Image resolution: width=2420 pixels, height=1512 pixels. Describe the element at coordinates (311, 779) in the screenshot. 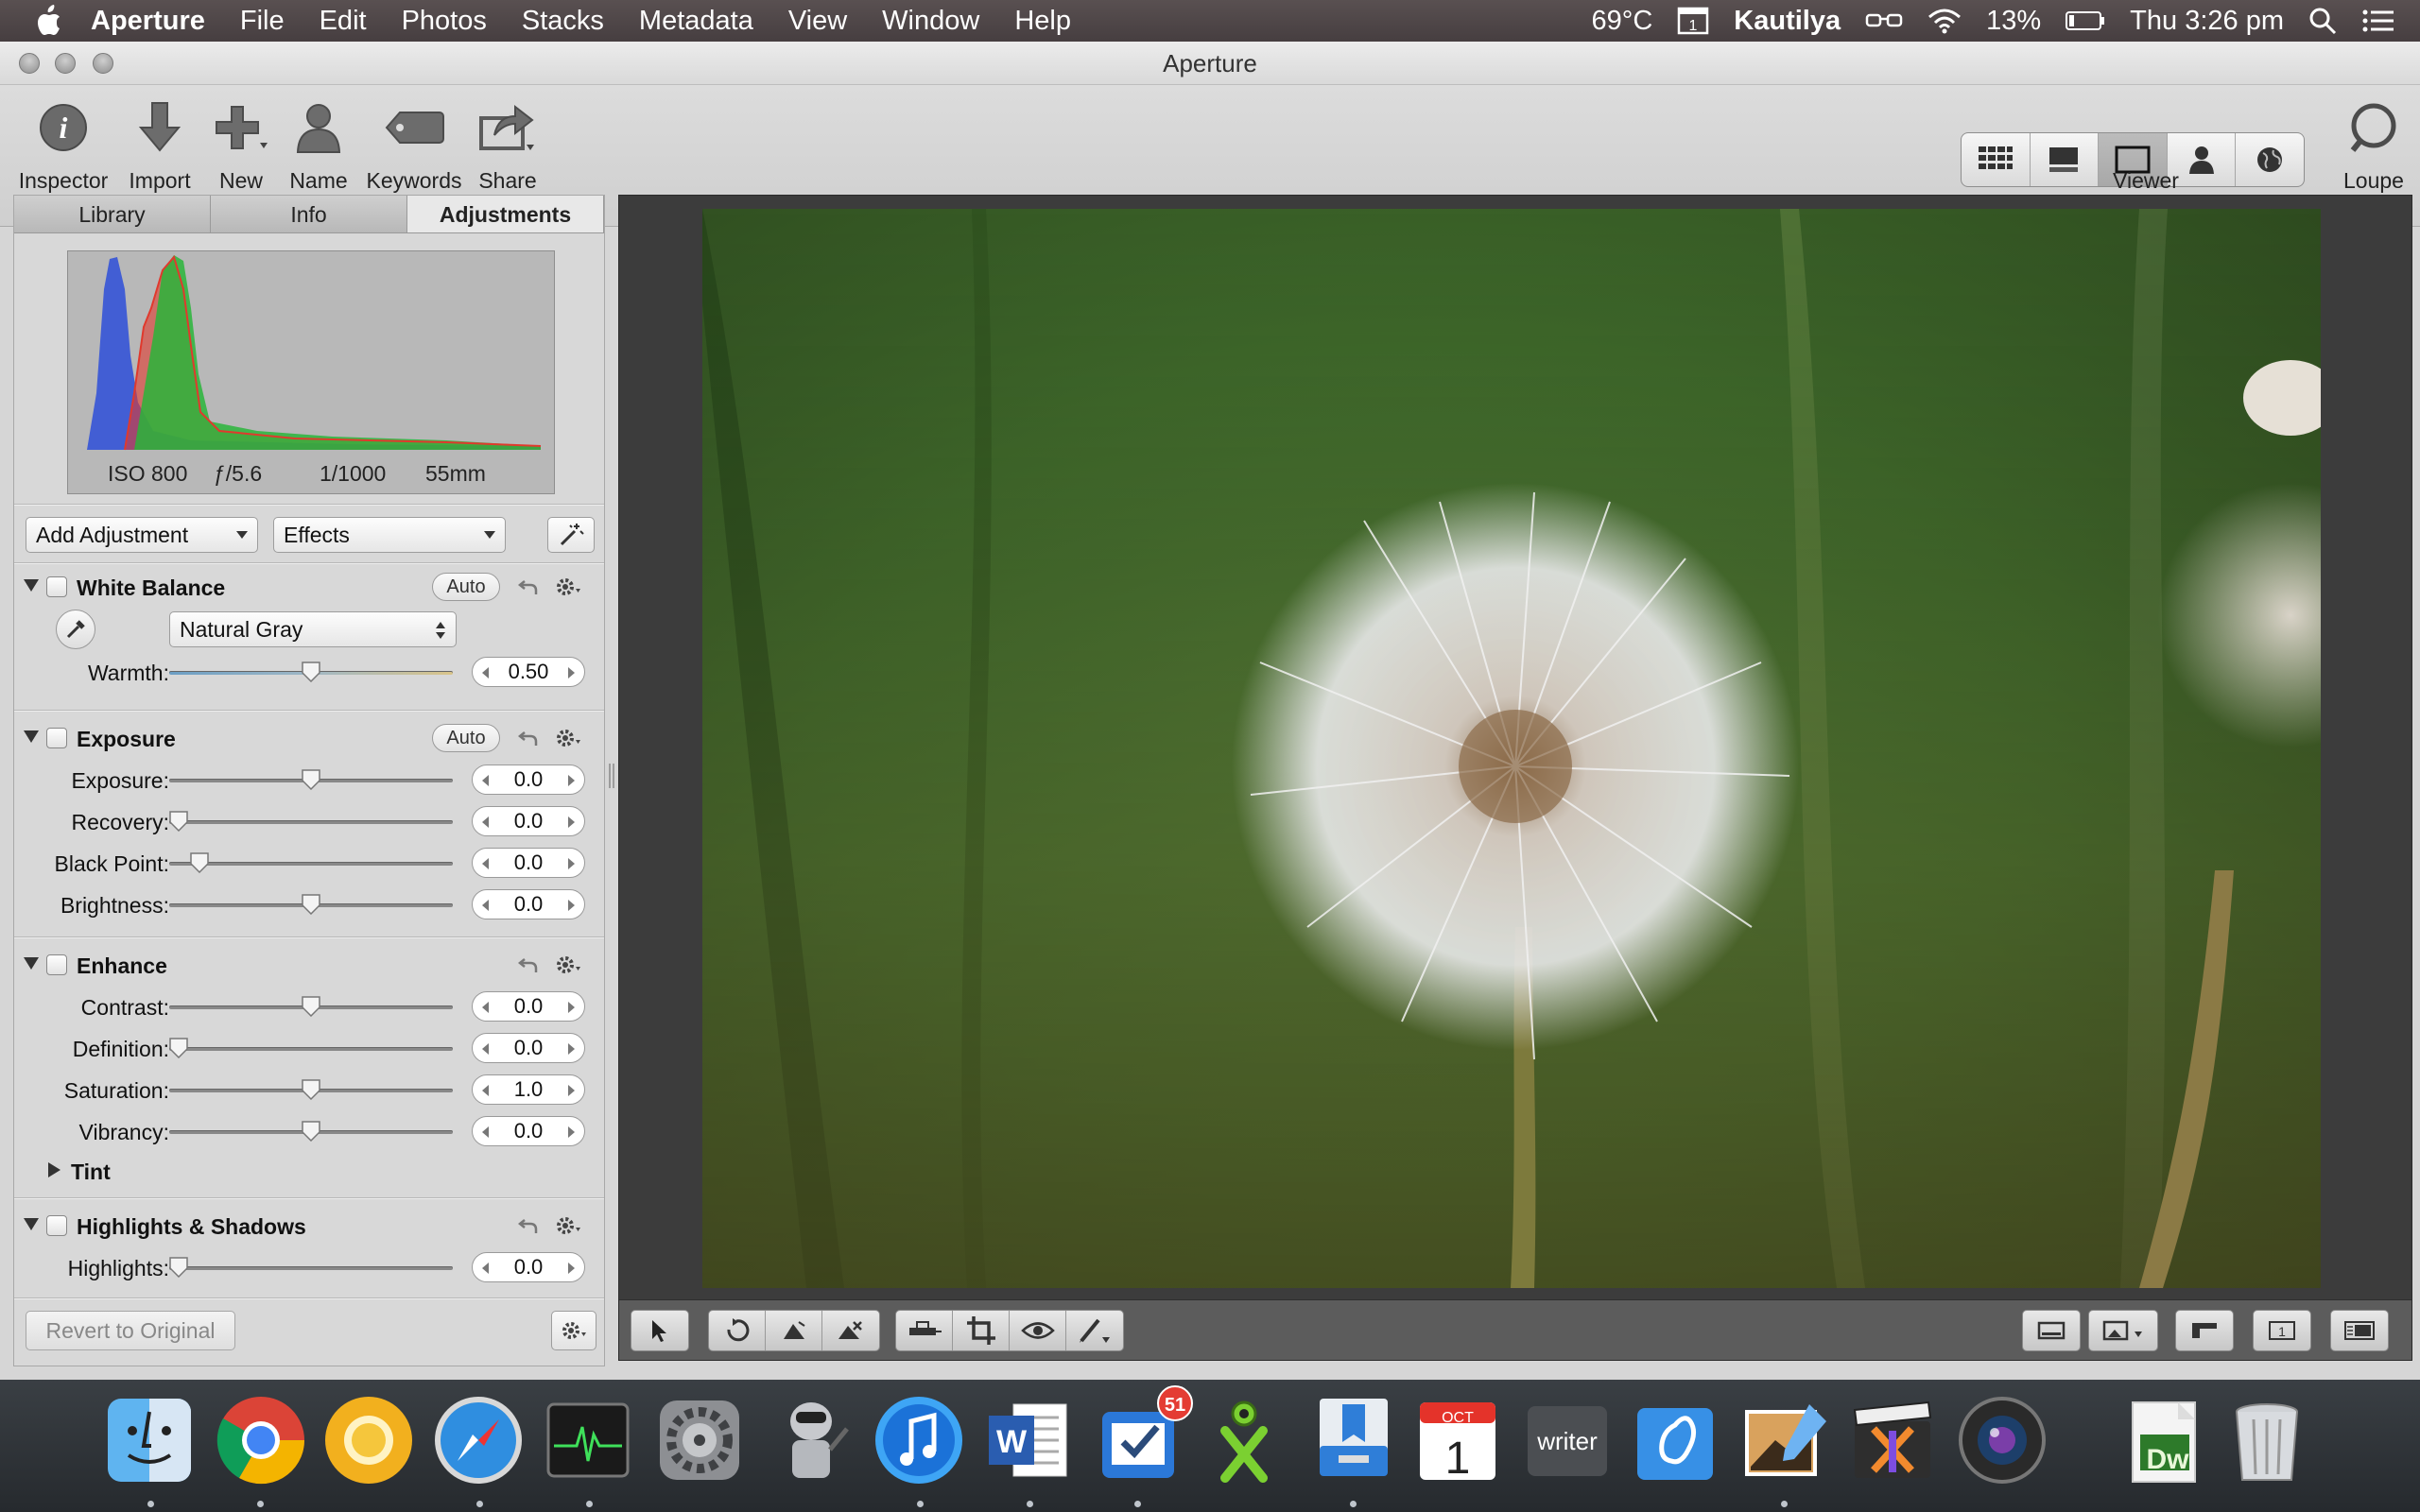

I see `exposure-slider-knob` at that location.